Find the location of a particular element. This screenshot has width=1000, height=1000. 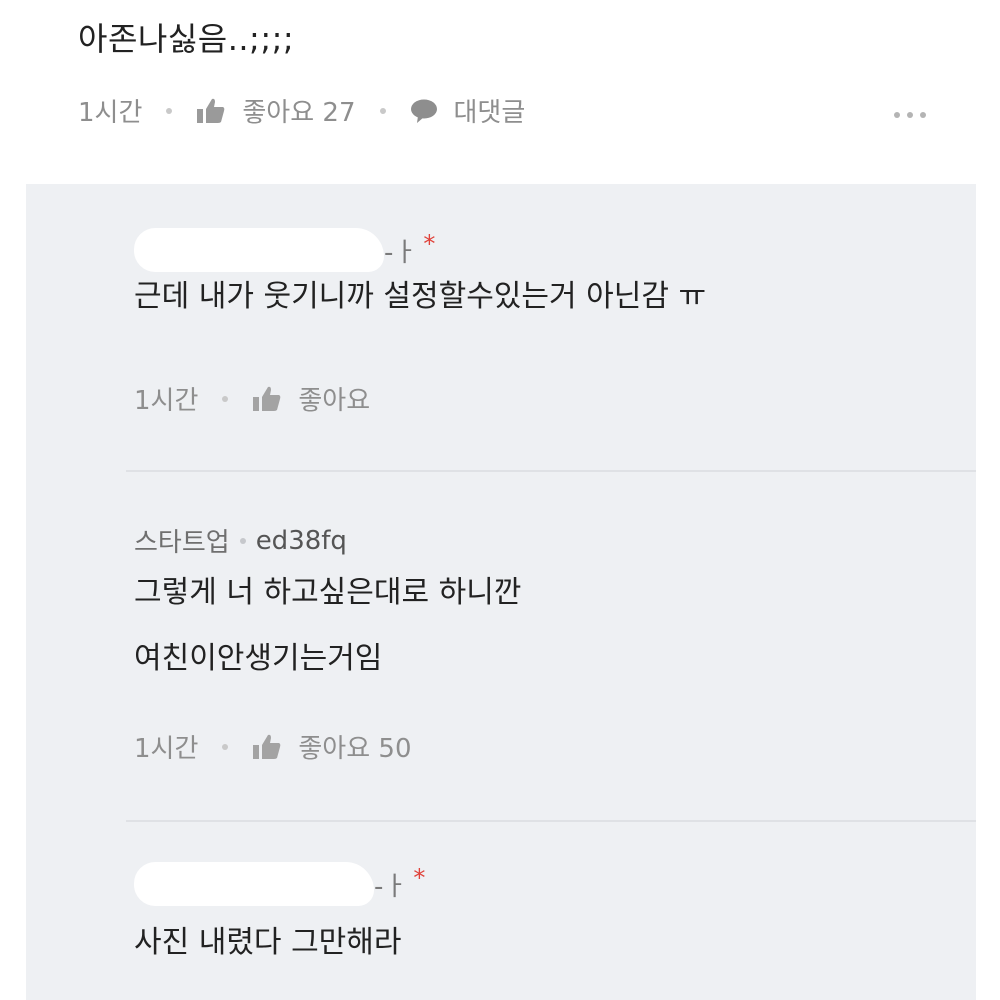

more-dots-icon is located at coordinates (910, 115).